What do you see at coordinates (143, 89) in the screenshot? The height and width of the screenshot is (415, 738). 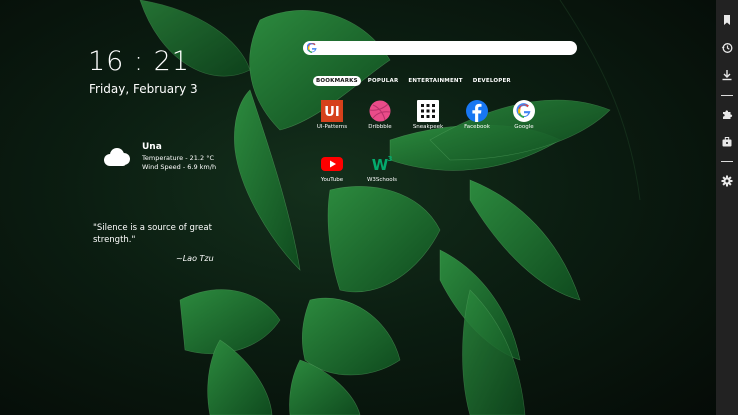 I see `clock-date: Friday, February 3` at bounding box center [143, 89].